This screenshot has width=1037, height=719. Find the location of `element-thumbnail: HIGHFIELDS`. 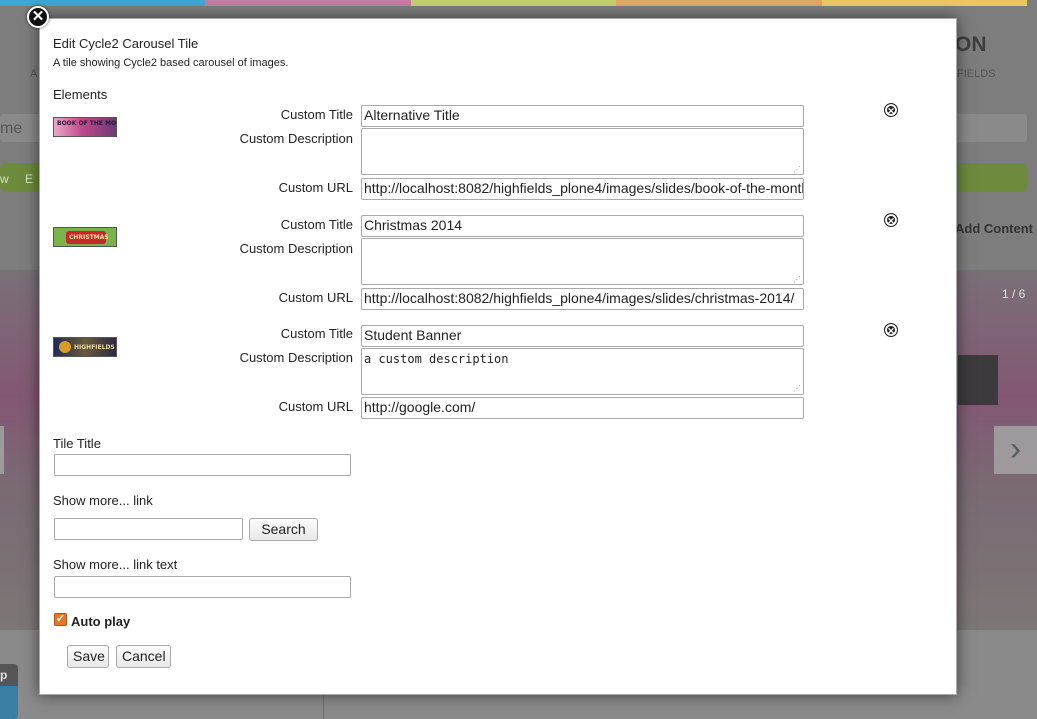

element-thumbnail: HIGHFIELDS is located at coordinates (85, 347).